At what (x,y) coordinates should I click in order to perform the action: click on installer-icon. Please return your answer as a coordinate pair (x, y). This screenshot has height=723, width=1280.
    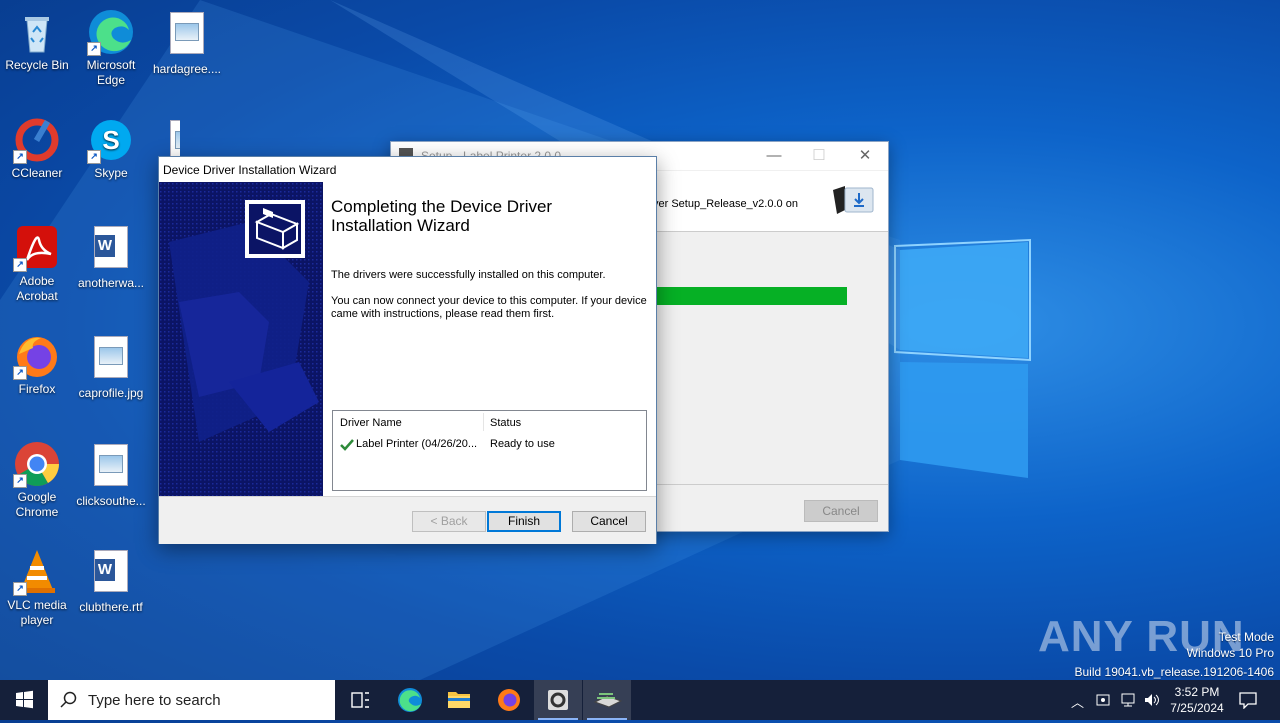
    Looking at the image, I should click on (608, 700).